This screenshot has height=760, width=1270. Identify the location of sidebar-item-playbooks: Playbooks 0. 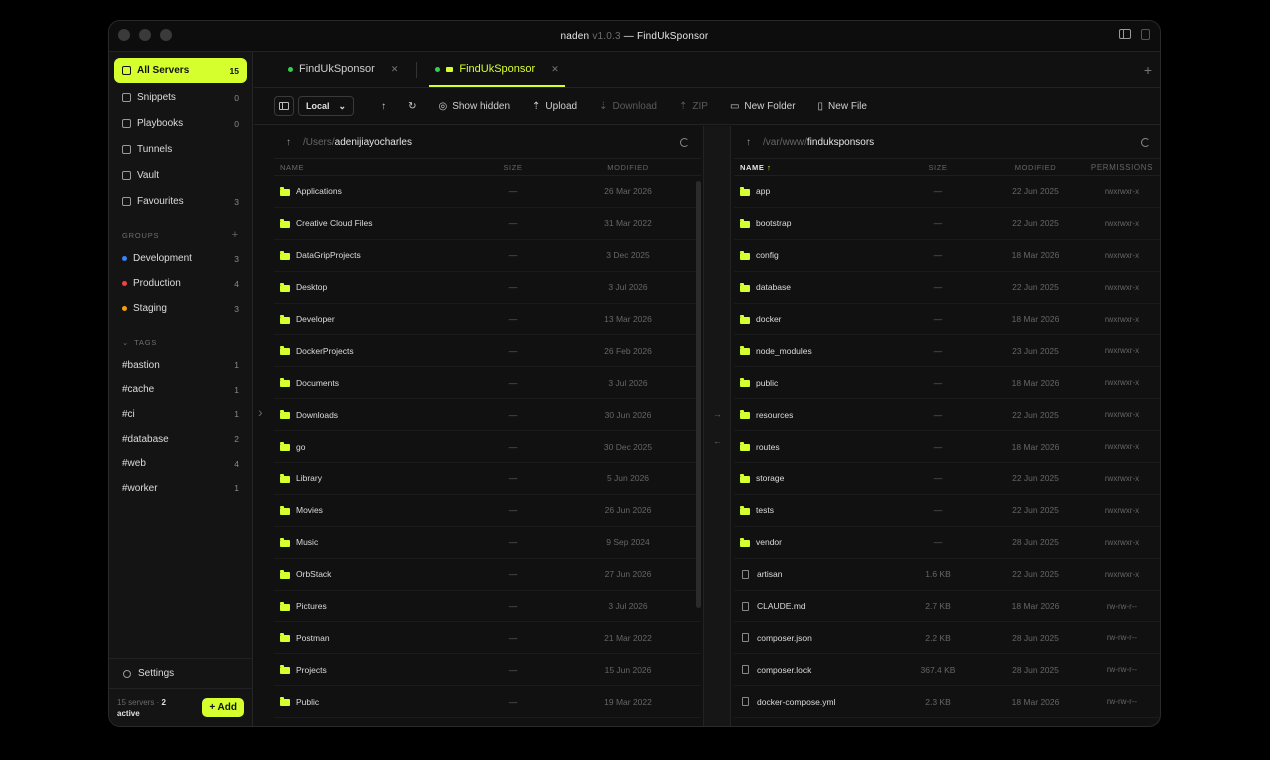
(180, 123).